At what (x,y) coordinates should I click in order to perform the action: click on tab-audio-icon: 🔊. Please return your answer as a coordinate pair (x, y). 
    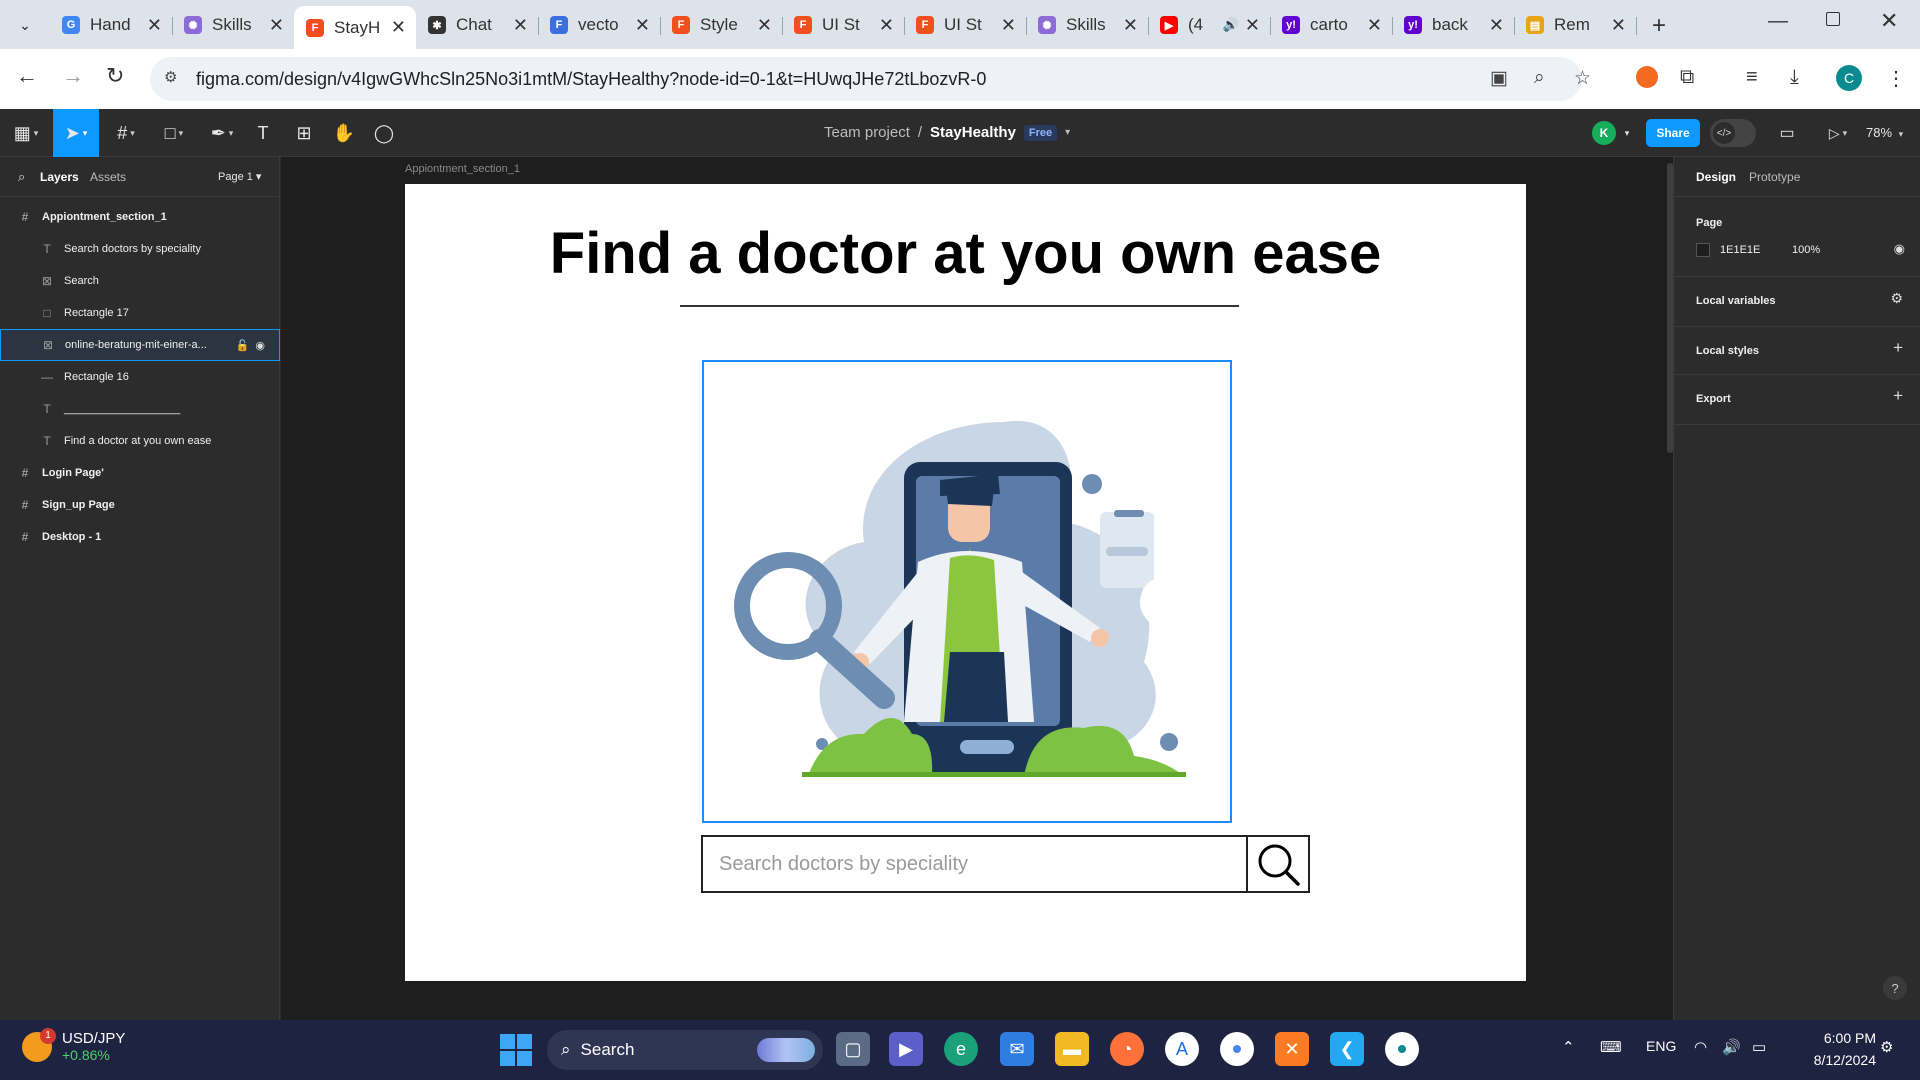
    Looking at the image, I should click on (1231, 25).